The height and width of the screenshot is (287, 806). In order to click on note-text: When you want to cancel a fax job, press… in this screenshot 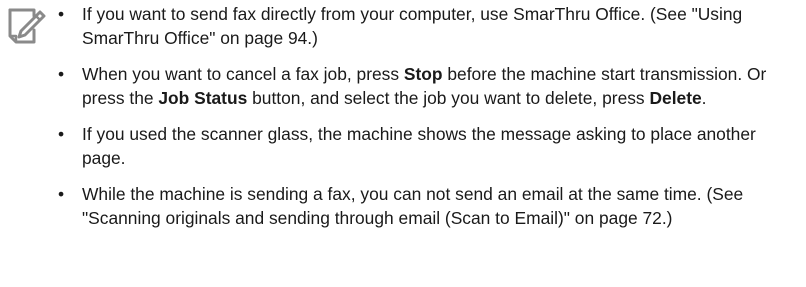, I will do `click(424, 86)`.